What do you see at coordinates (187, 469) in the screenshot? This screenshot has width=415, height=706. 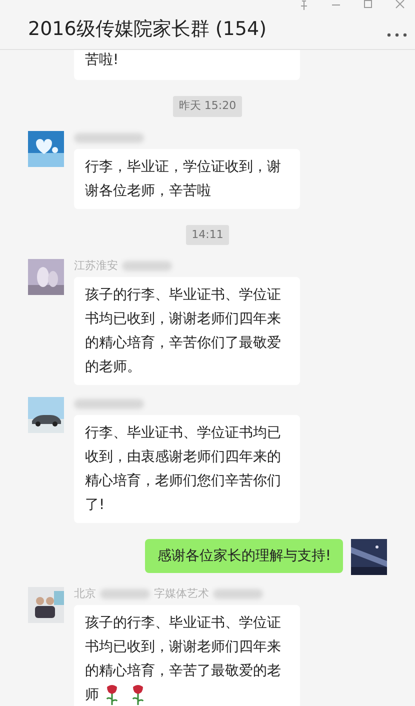 I see `message-bubble: 行李、毕业证书、学位证书均已收到，由衷感谢老师们四年来的精心培育，老师们您们辛苦你们了!` at bounding box center [187, 469].